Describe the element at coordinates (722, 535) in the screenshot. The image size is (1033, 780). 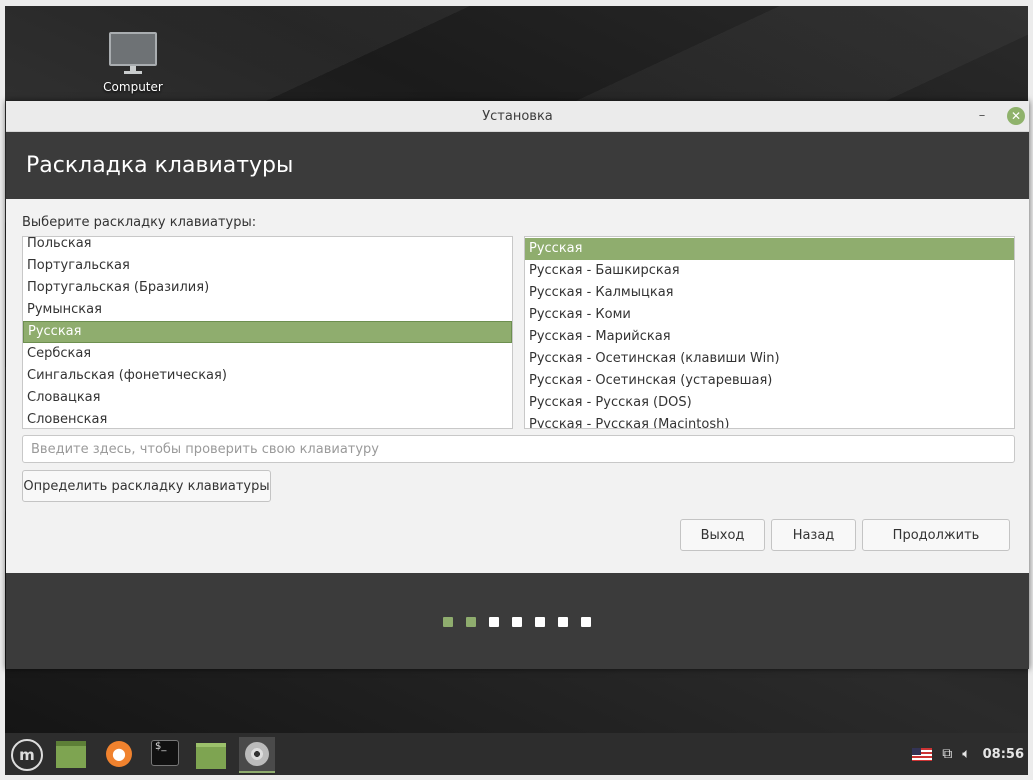
I see `quit-button: Выход` at that location.